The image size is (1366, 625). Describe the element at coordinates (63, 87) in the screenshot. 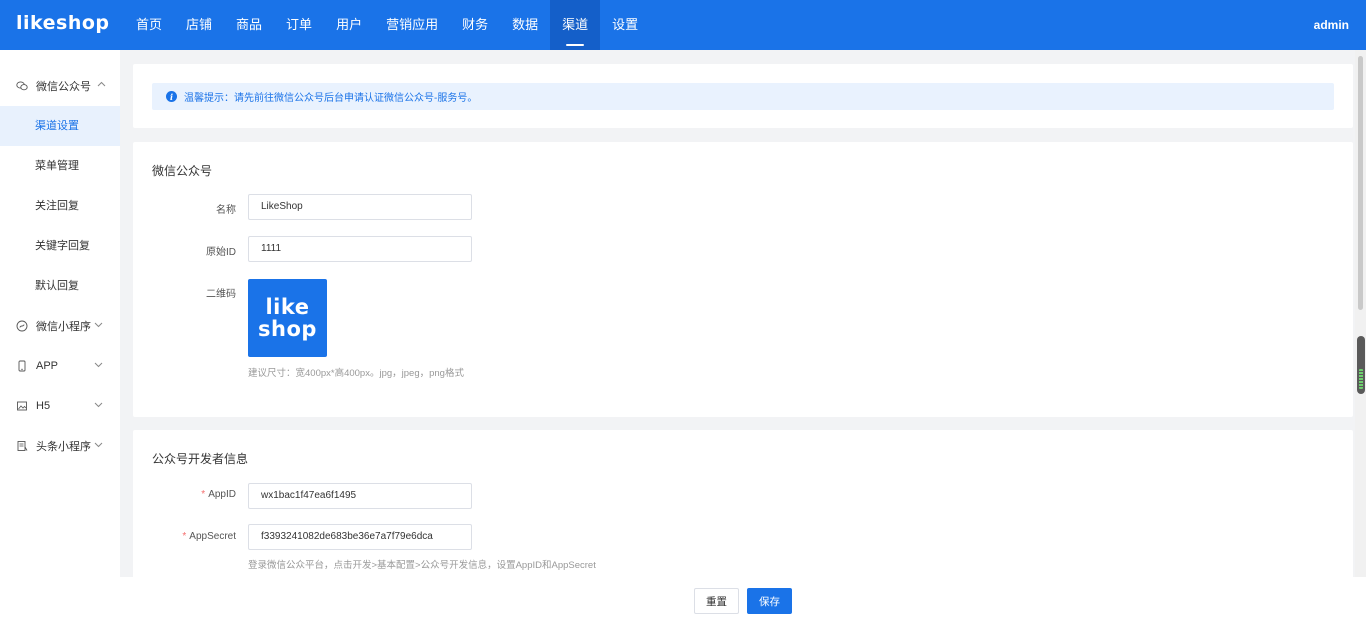

I see `sidebar-group-label: 微信公众号` at that location.